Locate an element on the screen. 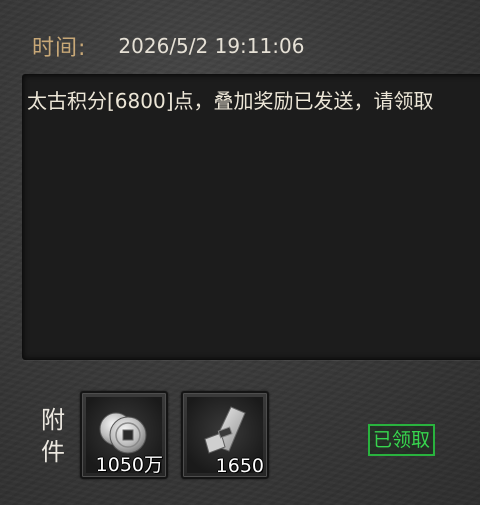 This screenshot has width=480, height=505. attachment-slot-scroll: 1650 is located at coordinates (225, 435).